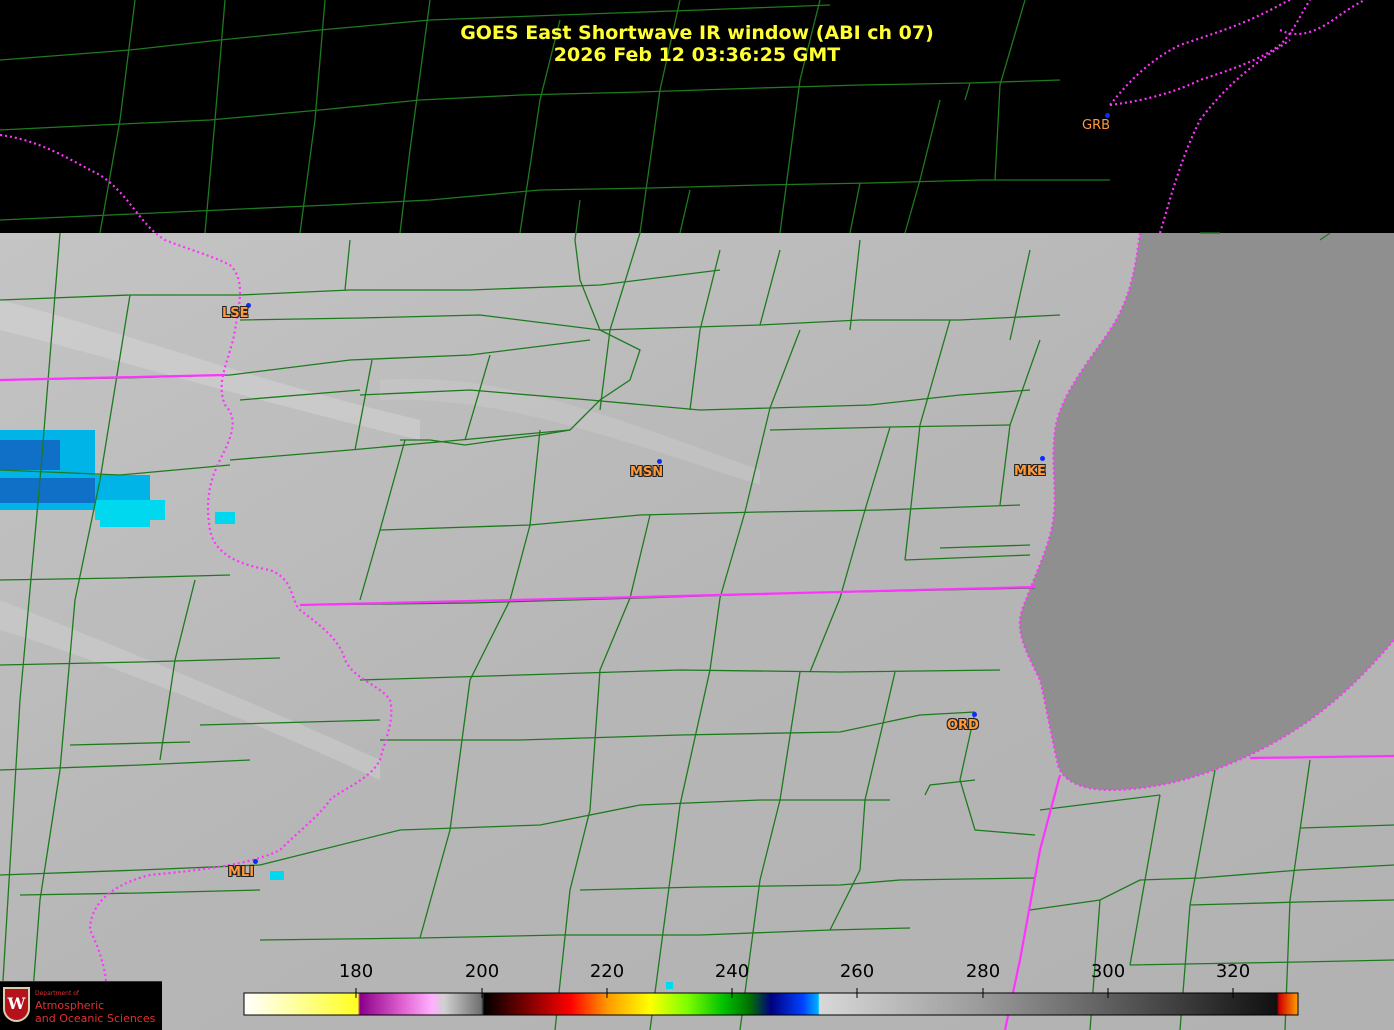 This screenshot has width=1394, height=1030. Describe the element at coordinates (1096, 125) in the screenshot. I see `city-label-grb: GRB` at that location.